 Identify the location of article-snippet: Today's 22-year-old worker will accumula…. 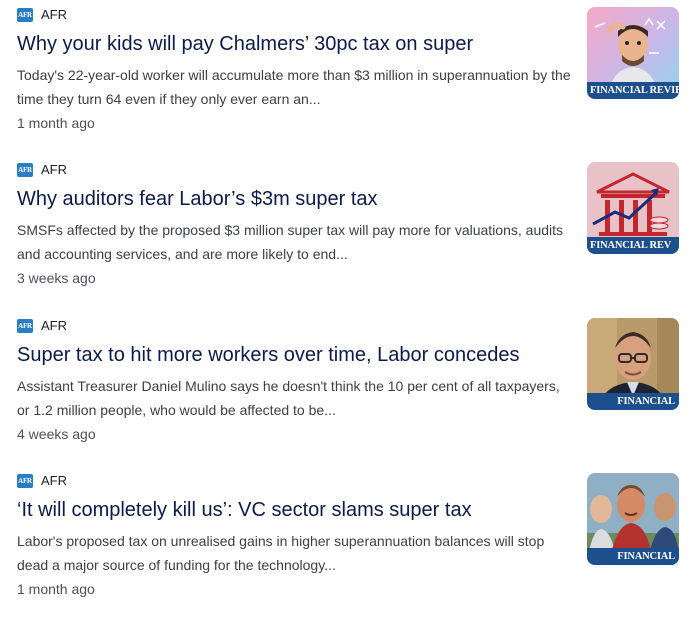
(294, 87).